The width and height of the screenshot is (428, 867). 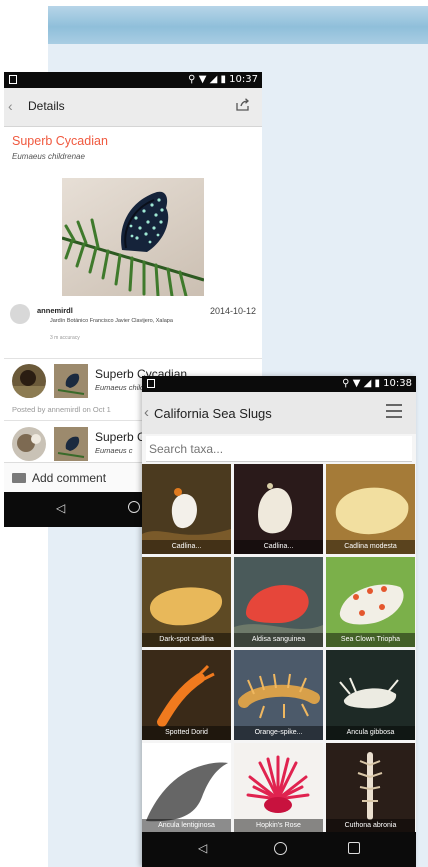 What do you see at coordinates (278, 602) in the screenshot?
I see `taxon-tile: Aldisa sanguinea` at bounding box center [278, 602].